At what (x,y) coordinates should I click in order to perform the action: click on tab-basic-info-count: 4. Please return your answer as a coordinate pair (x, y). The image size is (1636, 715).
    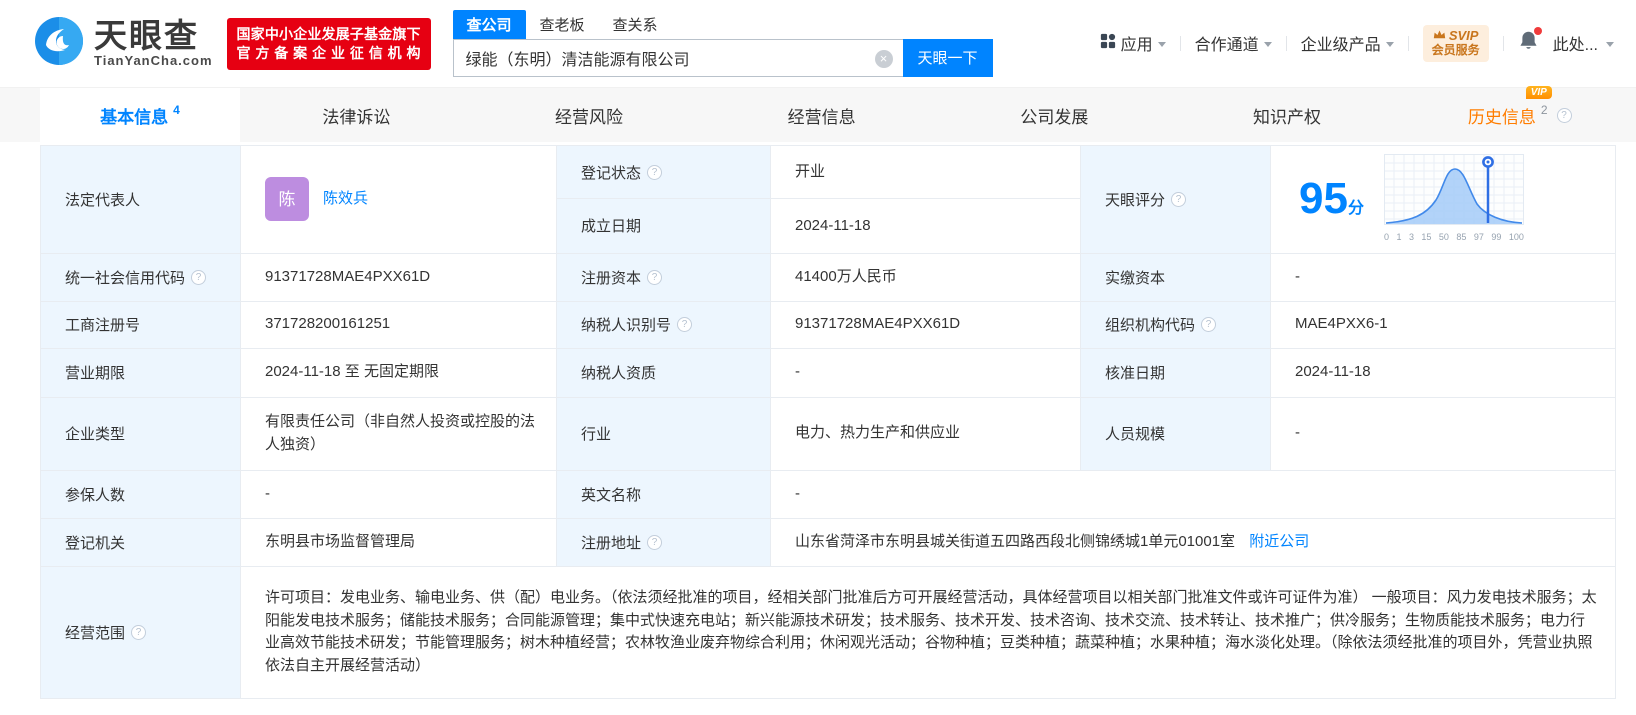
    Looking at the image, I should click on (176, 110).